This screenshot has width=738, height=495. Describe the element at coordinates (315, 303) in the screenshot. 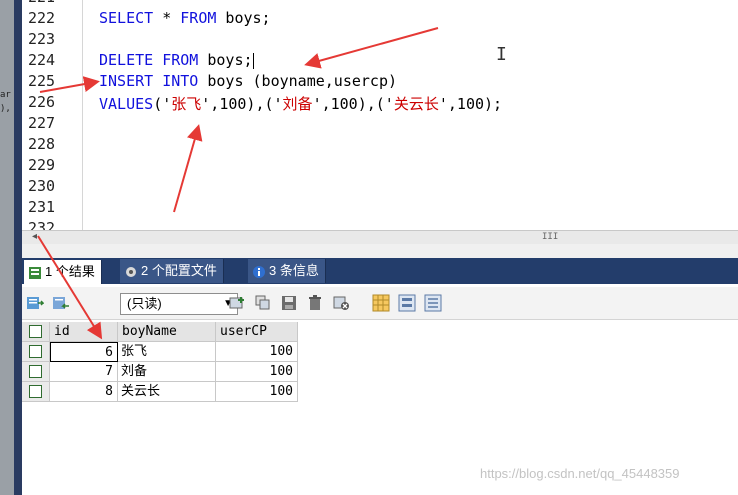

I see `delete-icon` at that location.